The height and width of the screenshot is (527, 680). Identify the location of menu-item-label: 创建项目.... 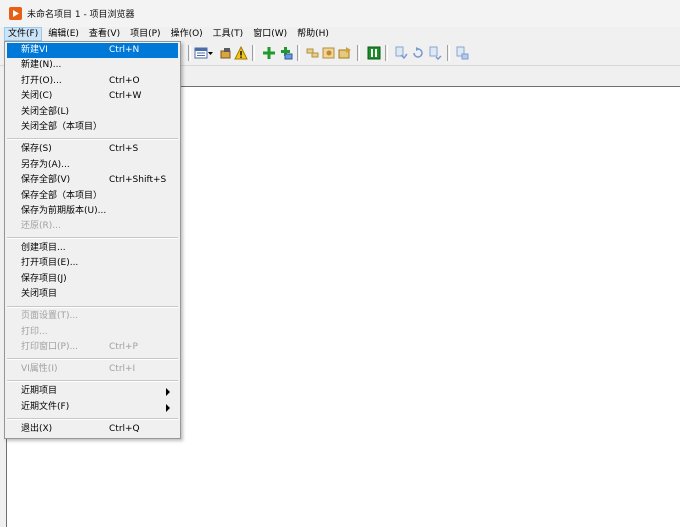
(43, 248).